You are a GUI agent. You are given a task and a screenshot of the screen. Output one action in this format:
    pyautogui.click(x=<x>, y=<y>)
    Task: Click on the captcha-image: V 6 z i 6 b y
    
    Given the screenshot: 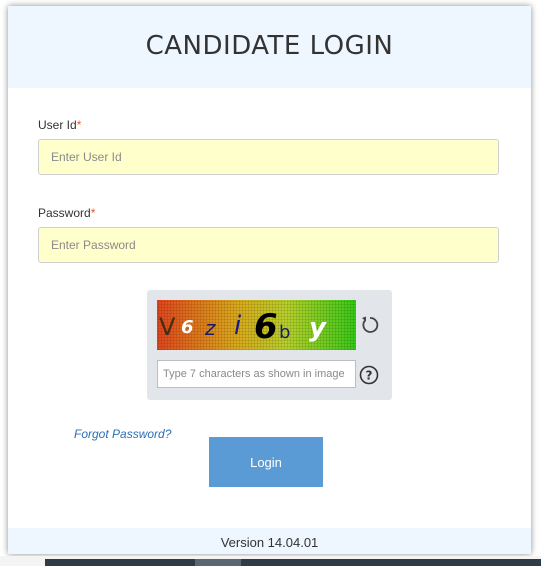 What is the action you would take?
    pyautogui.click(x=256, y=325)
    